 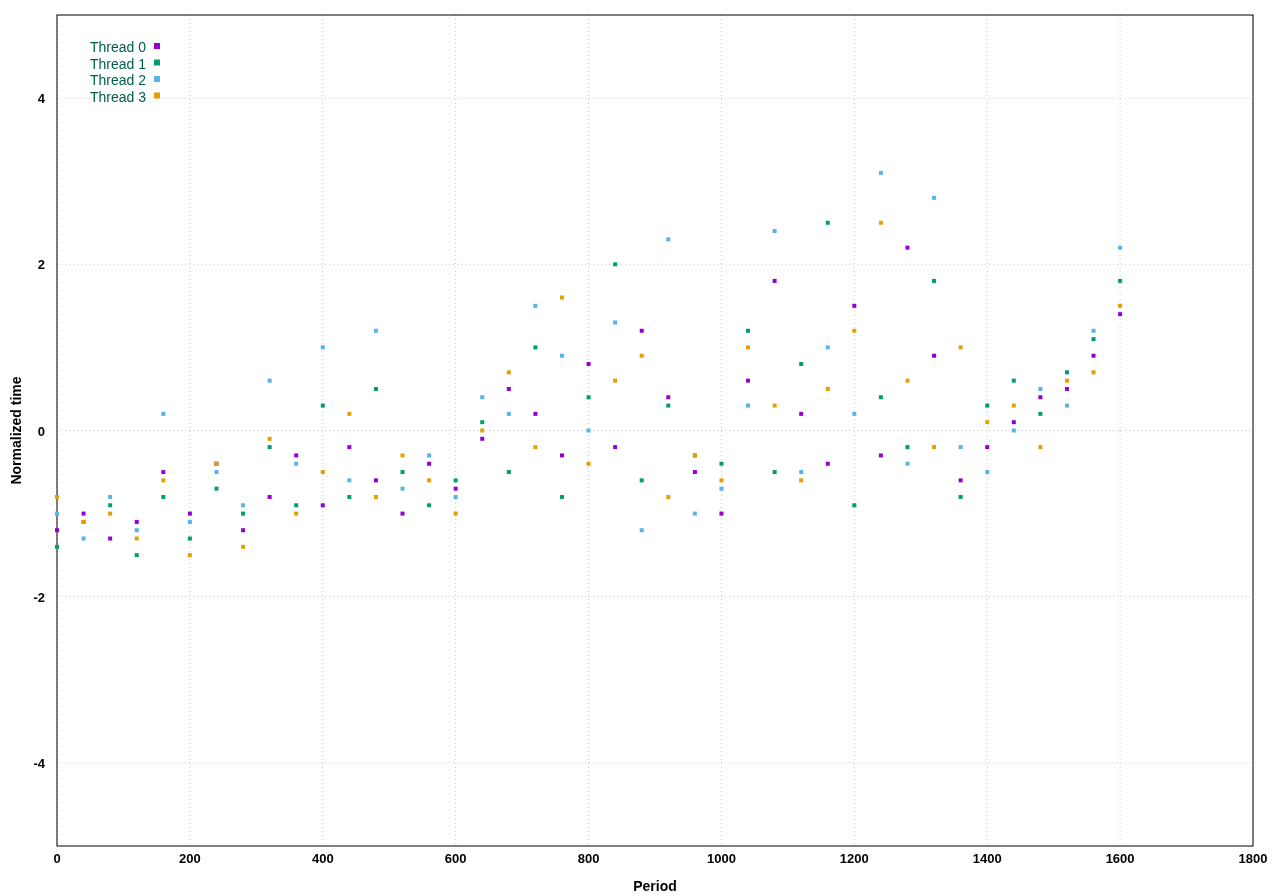 I want to click on x-tick-label: 1000, so click(x=721, y=858).